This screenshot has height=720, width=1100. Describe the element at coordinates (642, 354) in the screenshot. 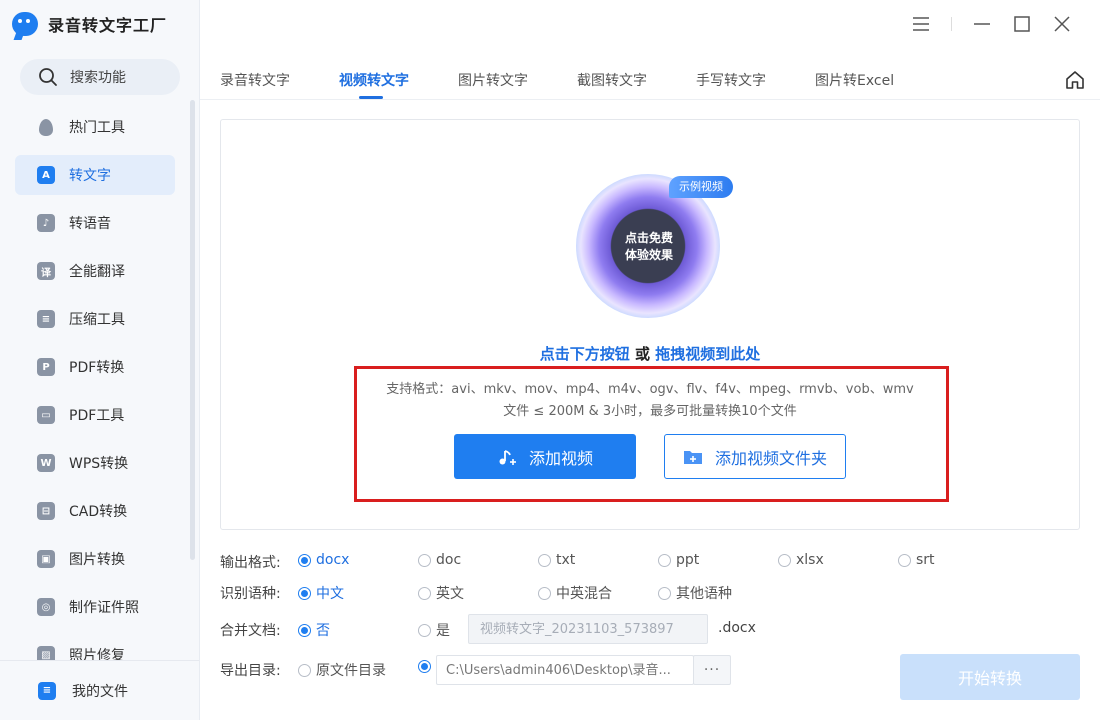

I see `hint-or: 或` at that location.